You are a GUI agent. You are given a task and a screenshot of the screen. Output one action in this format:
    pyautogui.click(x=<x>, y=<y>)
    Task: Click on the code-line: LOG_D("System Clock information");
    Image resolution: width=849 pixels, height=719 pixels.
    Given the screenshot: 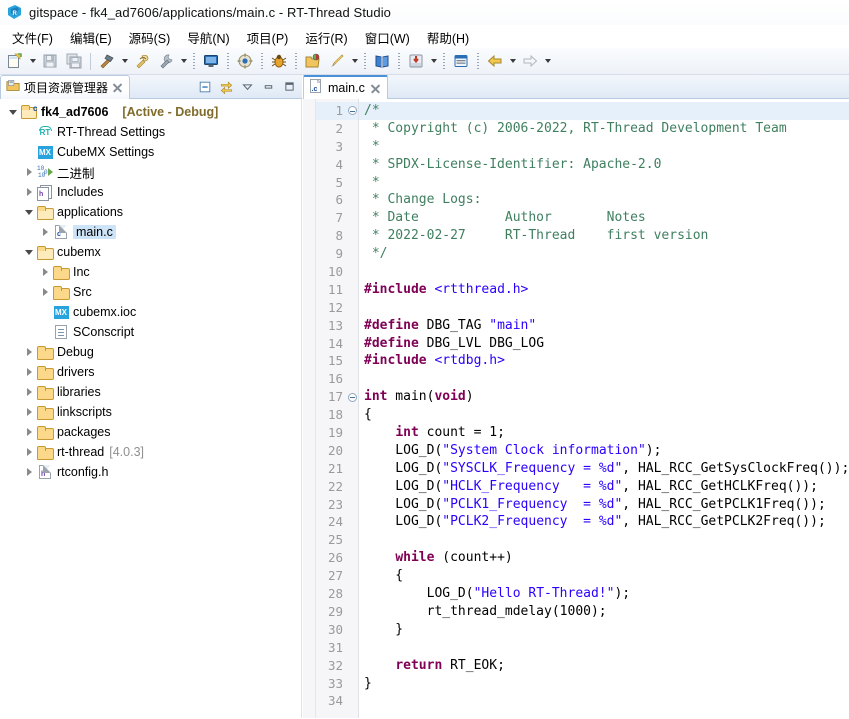 What is the action you would take?
    pyautogui.click(x=604, y=451)
    